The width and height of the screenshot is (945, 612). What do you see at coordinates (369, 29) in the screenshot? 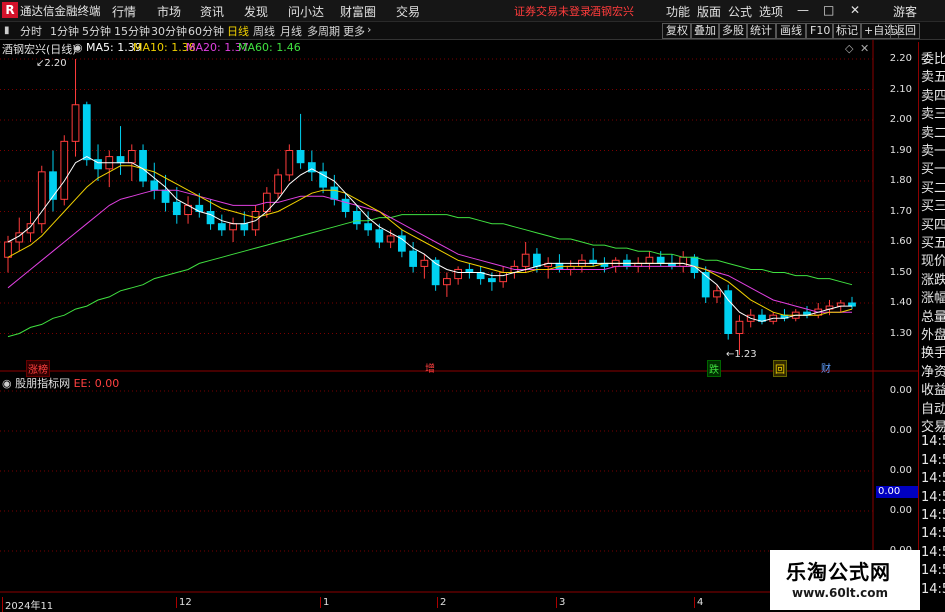
I see `chevron-right-icon: ›` at bounding box center [369, 29].